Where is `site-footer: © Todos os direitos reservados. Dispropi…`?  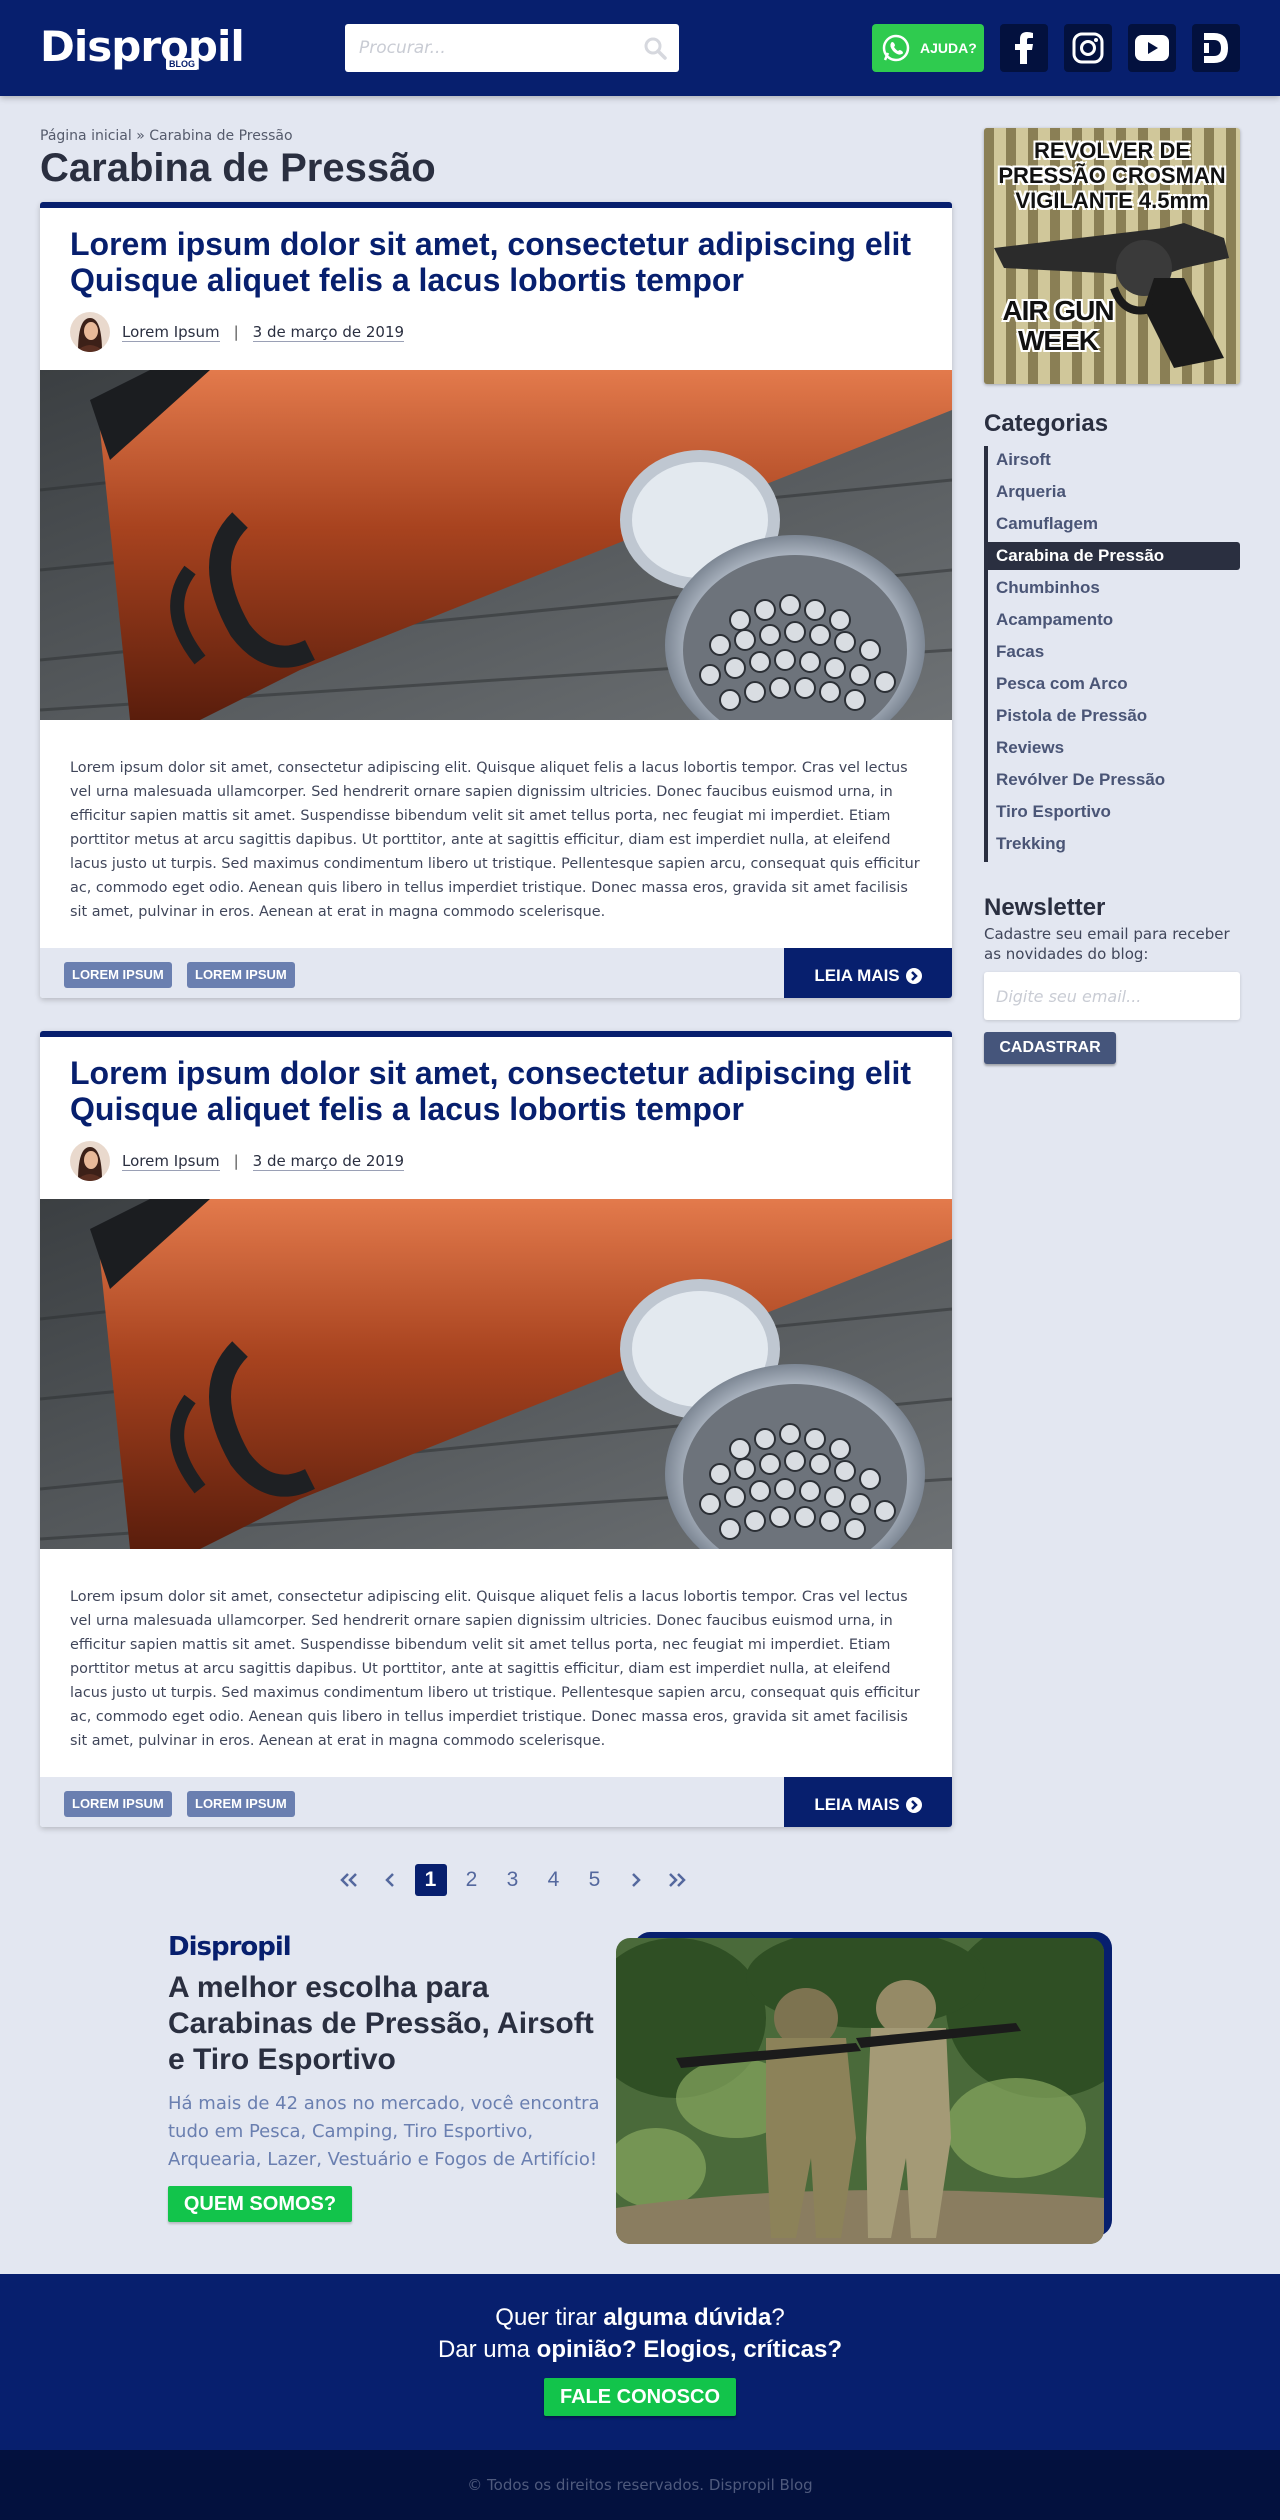
site-footer: © Todos os direitos reservados. Dispropi… is located at coordinates (640, 2485).